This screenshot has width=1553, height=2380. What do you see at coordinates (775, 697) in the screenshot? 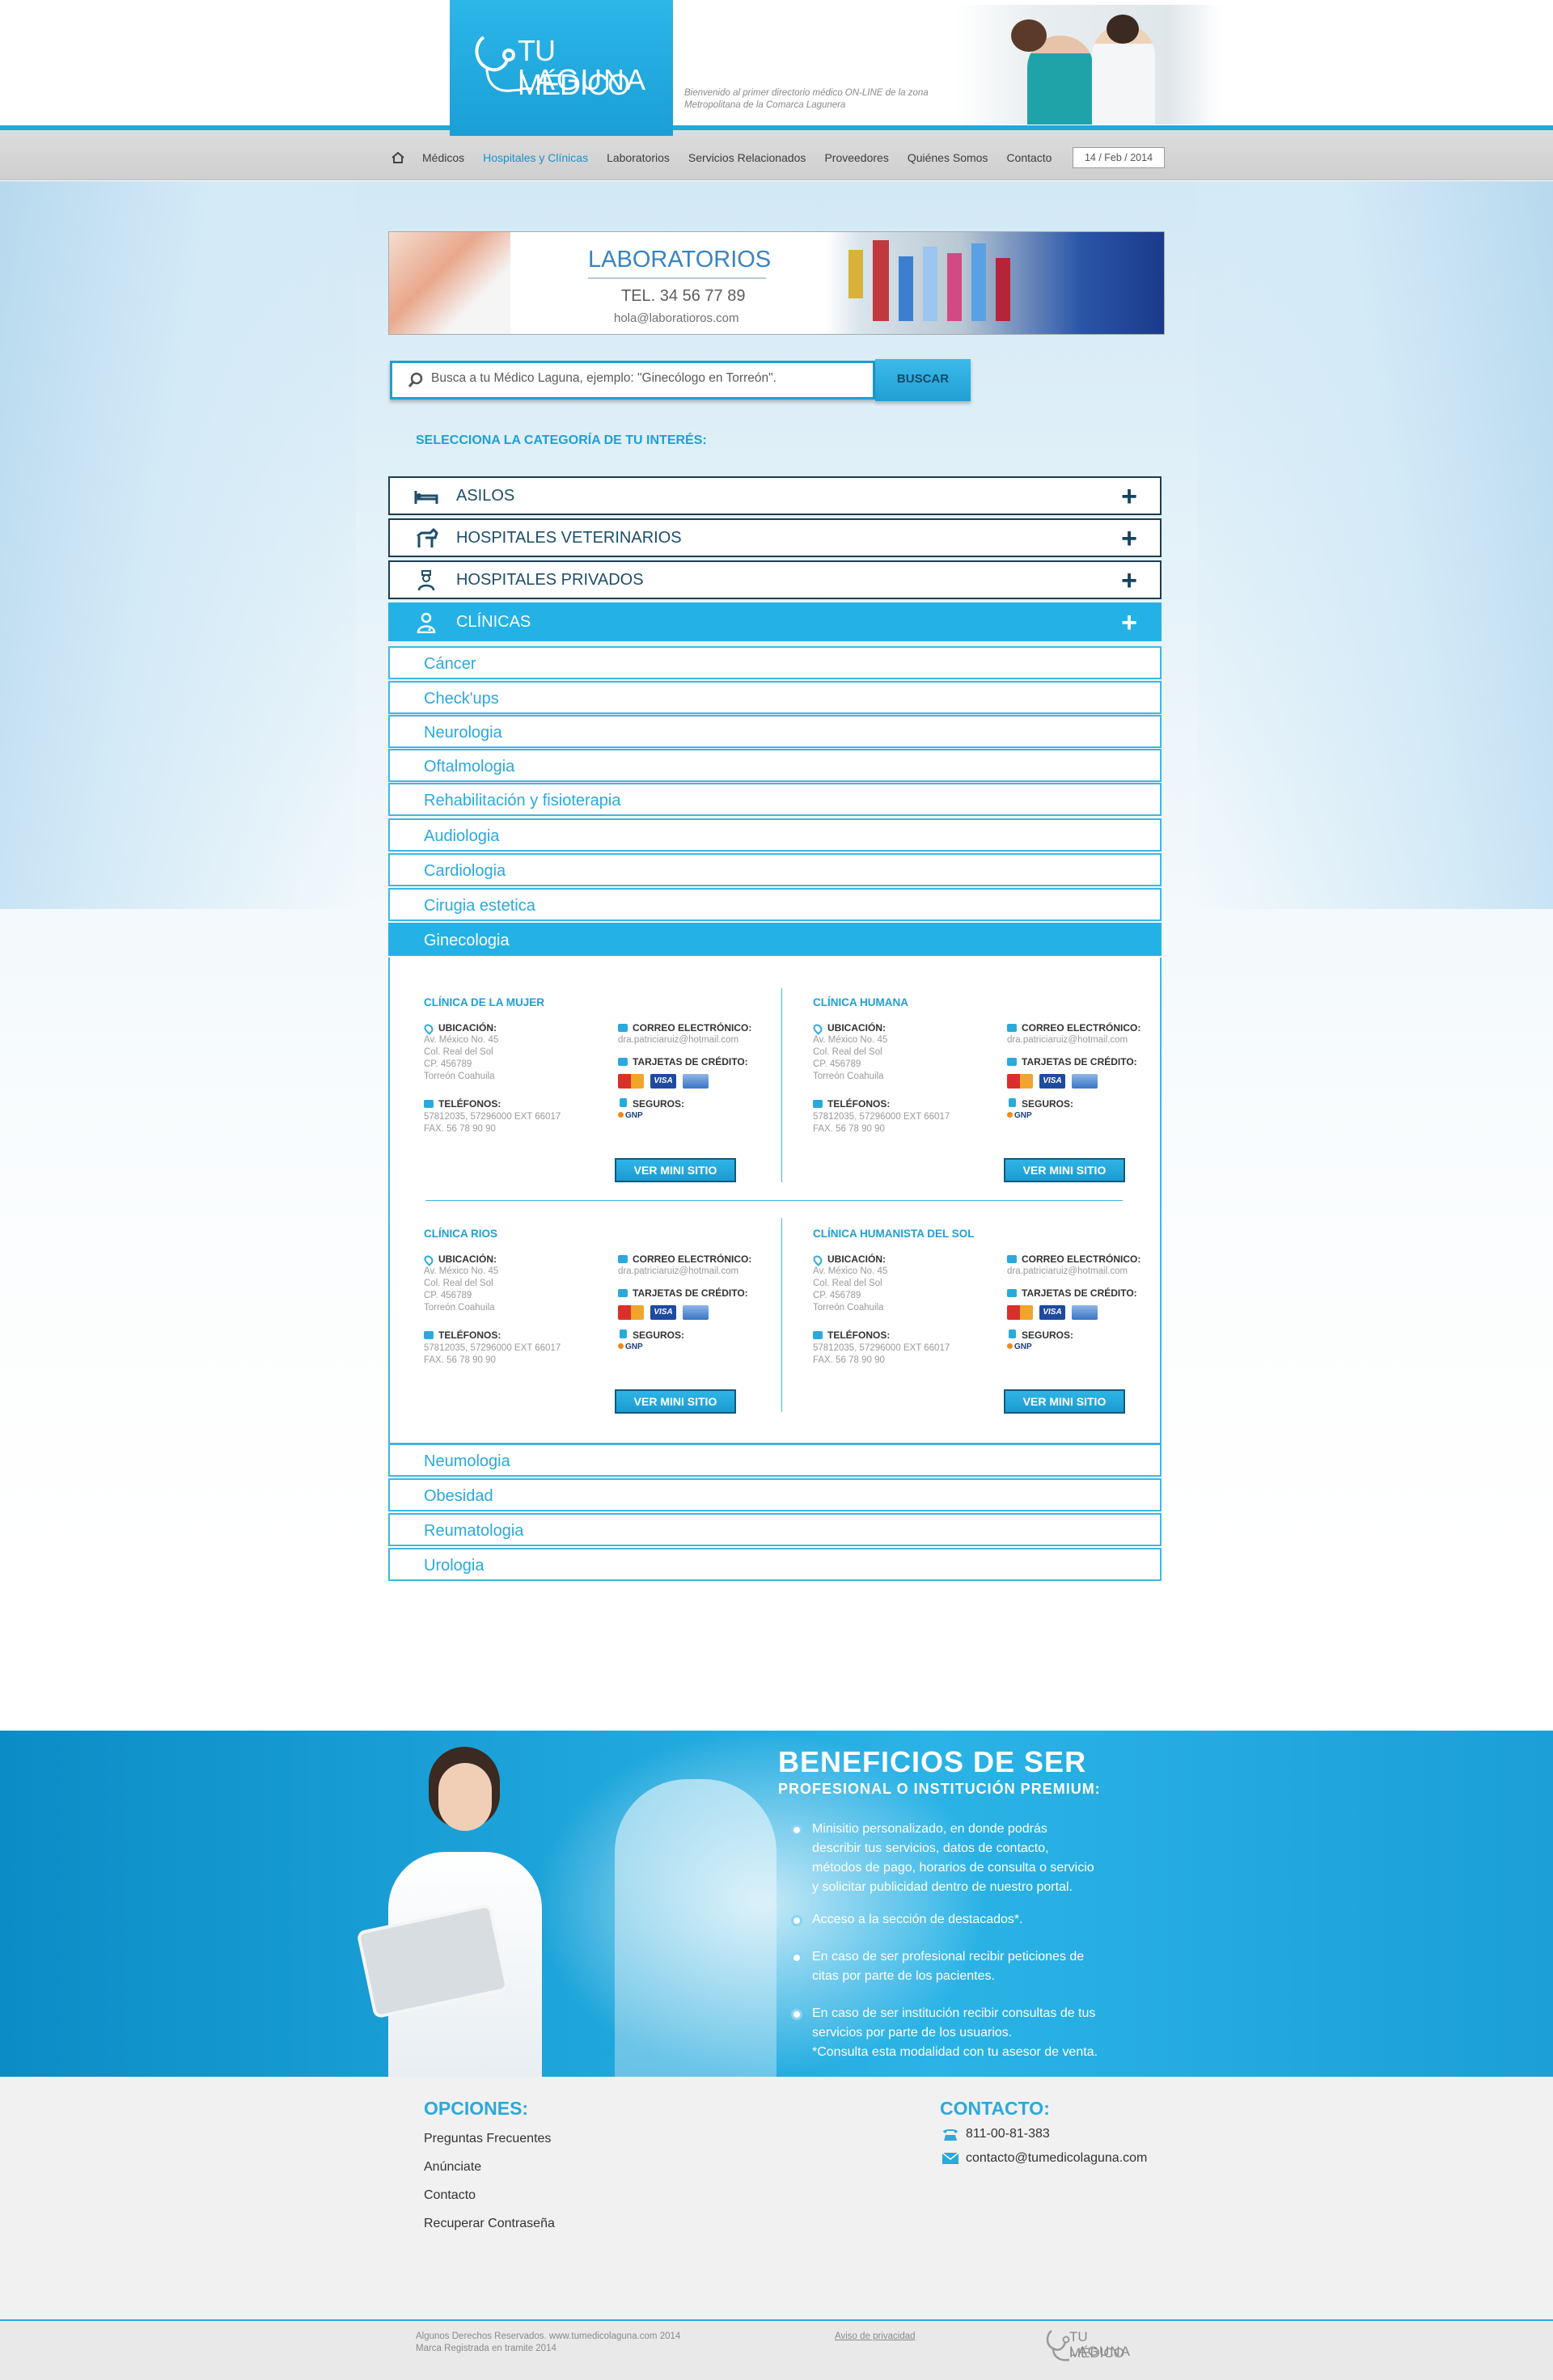
I see `subcategory-checkups: Check'ups` at bounding box center [775, 697].